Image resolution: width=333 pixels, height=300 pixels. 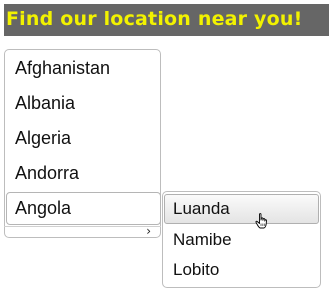 I want to click on list-item-luanda: Luanda, so click(x=241, y=209).